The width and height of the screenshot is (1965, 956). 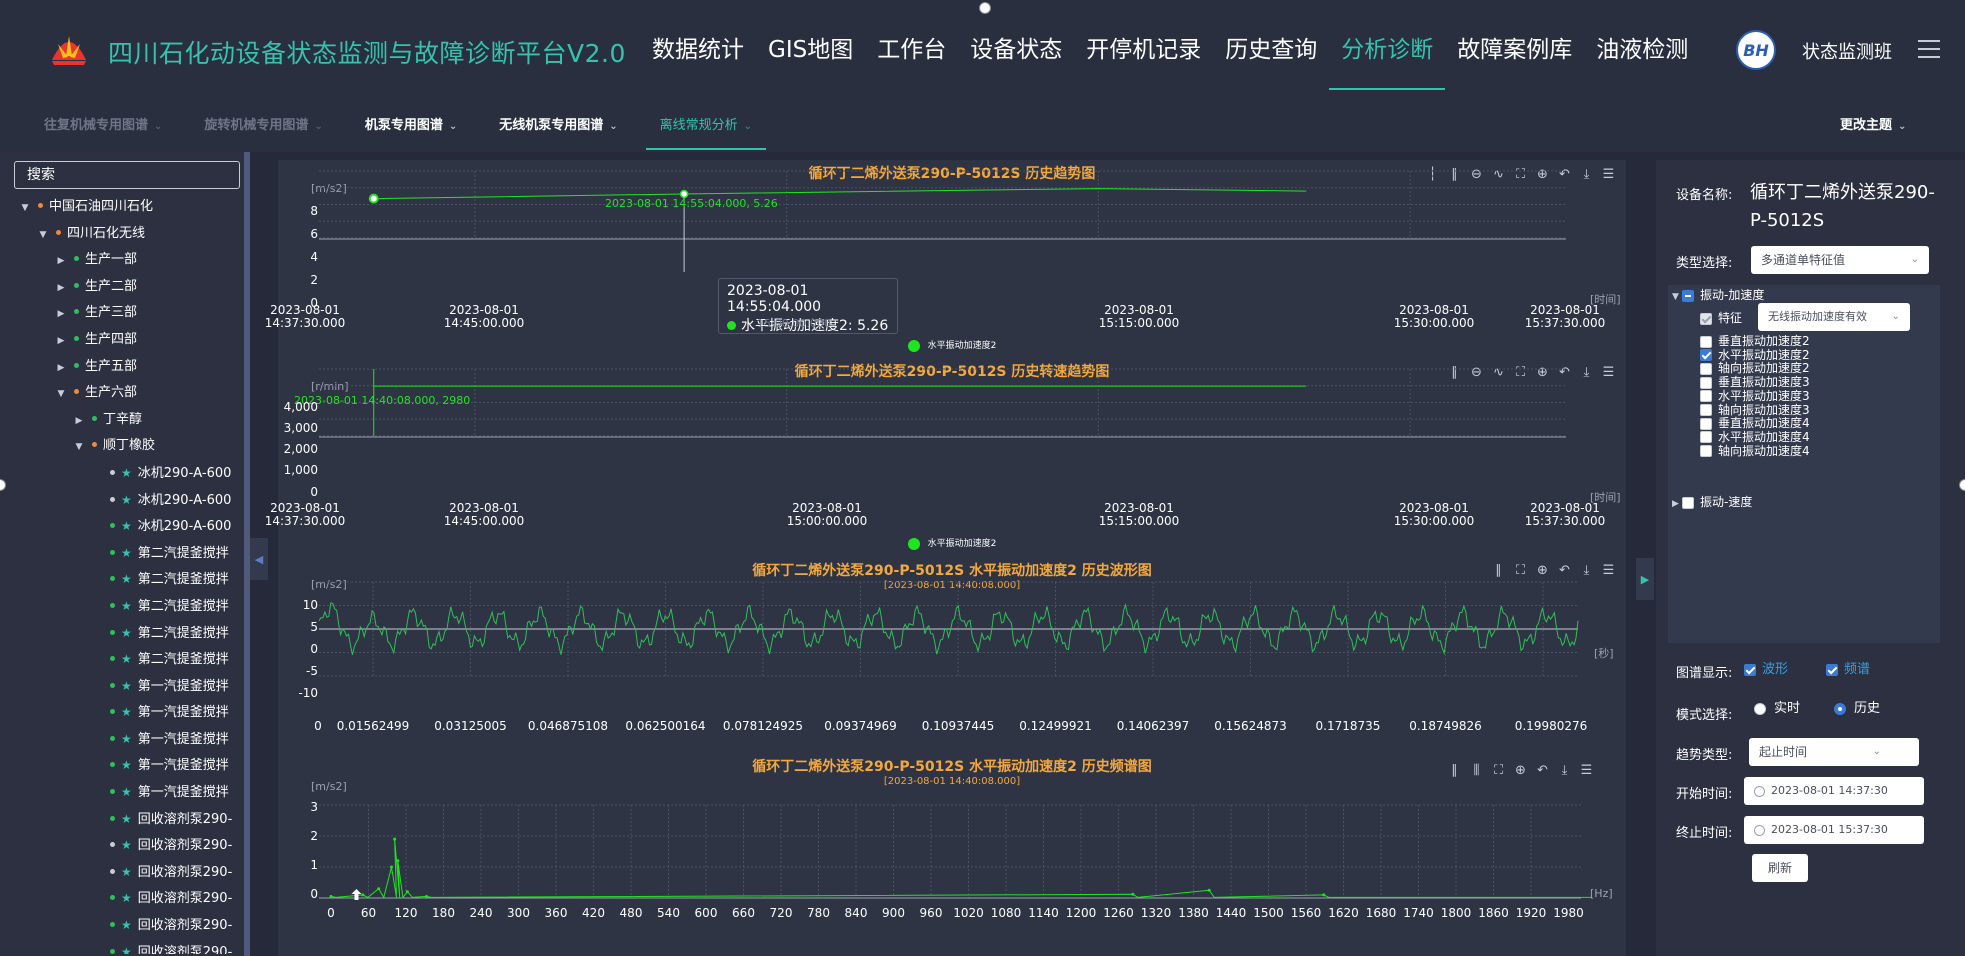 What do you see at coordinates (952, 260) in the screenshot?
I see `trend-chart-plot` at bounding box center [952, 260].